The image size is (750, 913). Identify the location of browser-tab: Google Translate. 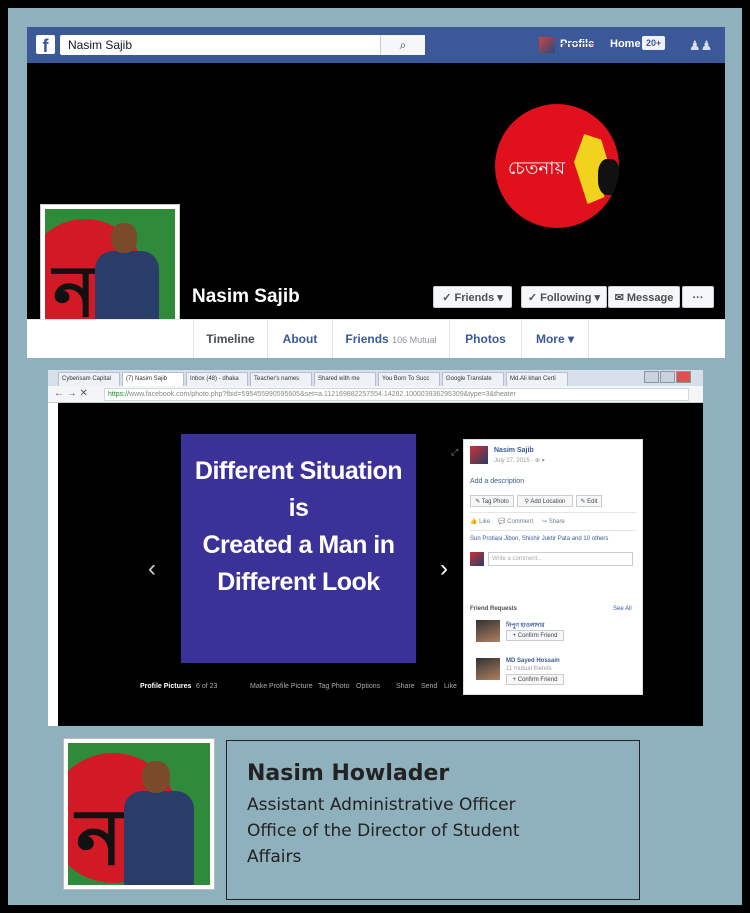
(473, 379).